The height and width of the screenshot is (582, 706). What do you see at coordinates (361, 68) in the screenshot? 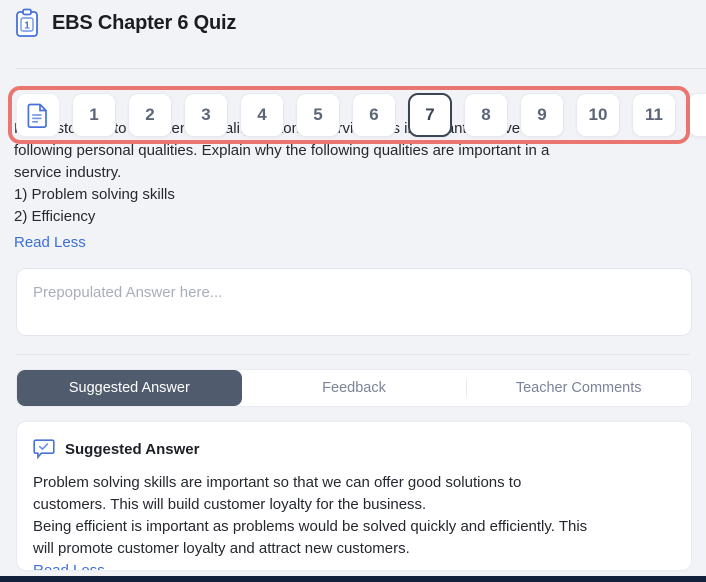
I see `nav-connector-line` at bounding box center [361, 68].